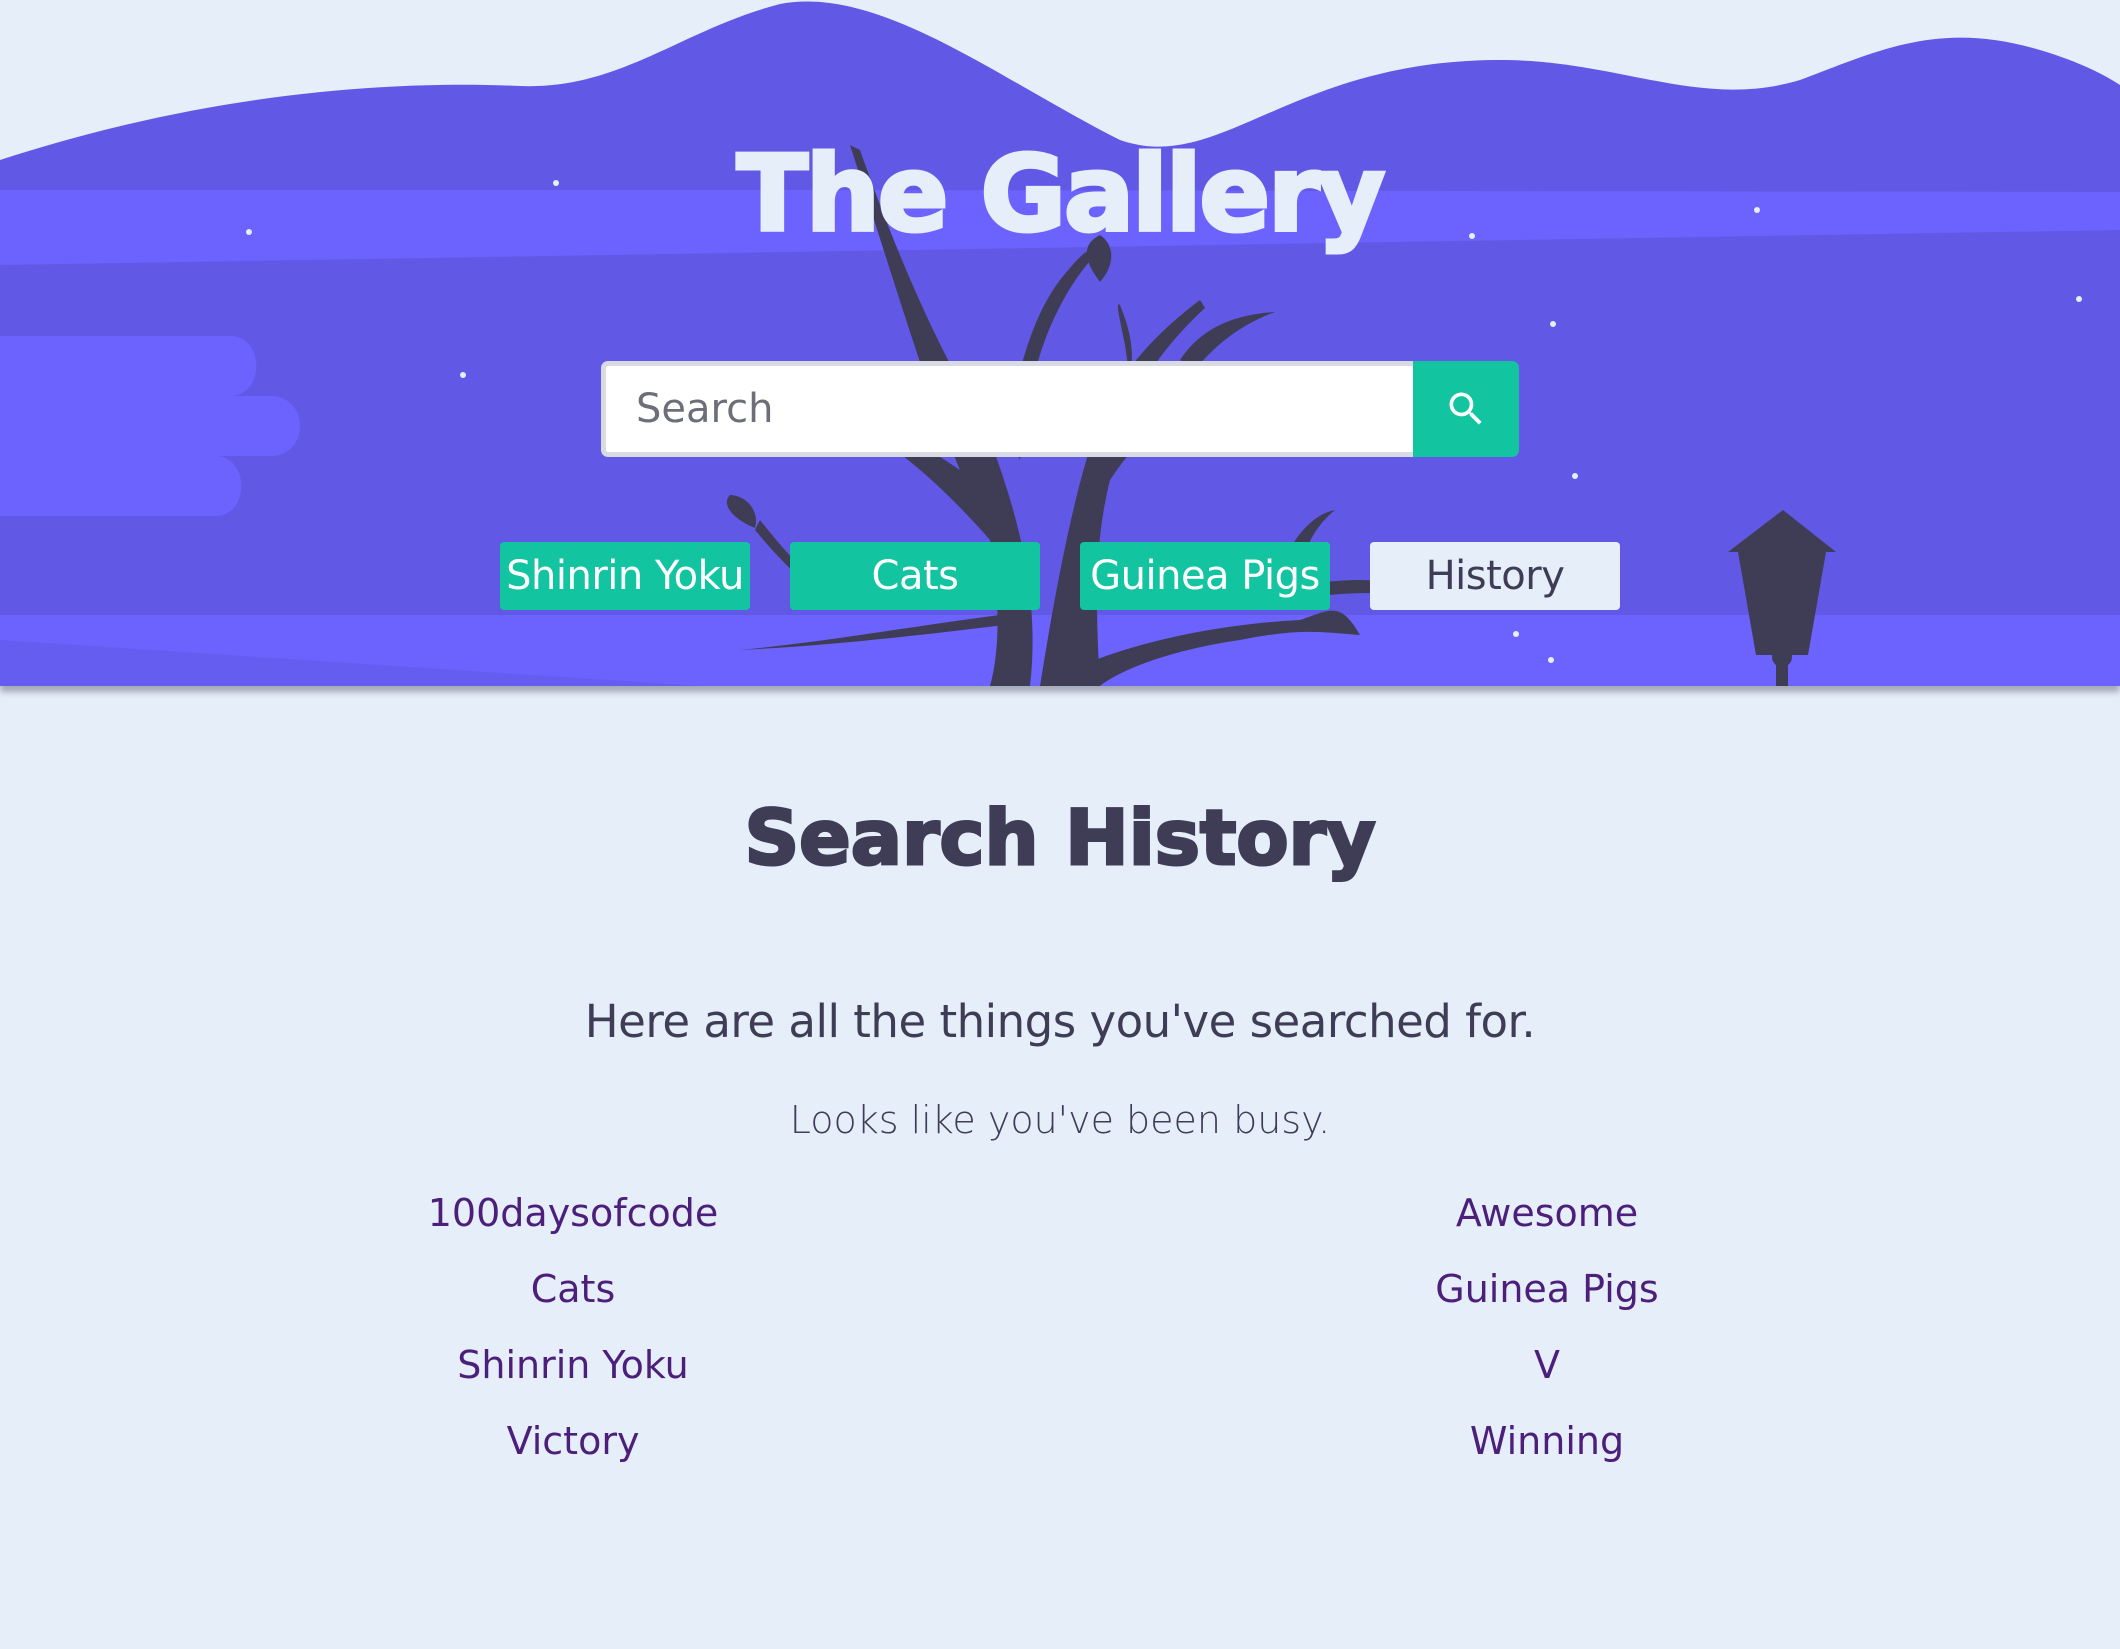  I want to click on category-nav: Shinrin Yoku Cats Guinea Pigs History, so click(1060, 576).